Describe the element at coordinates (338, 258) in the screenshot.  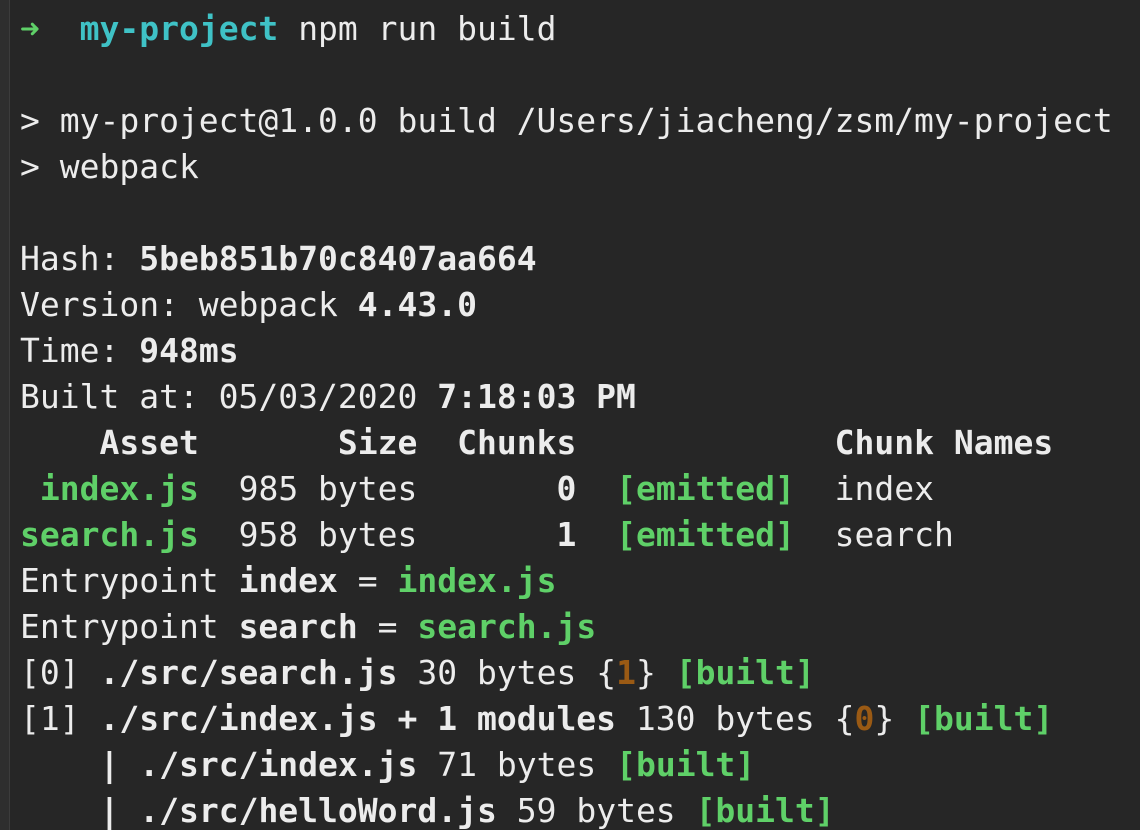
I see `hash-value: 5beb851b70c8407aa664` at that location.